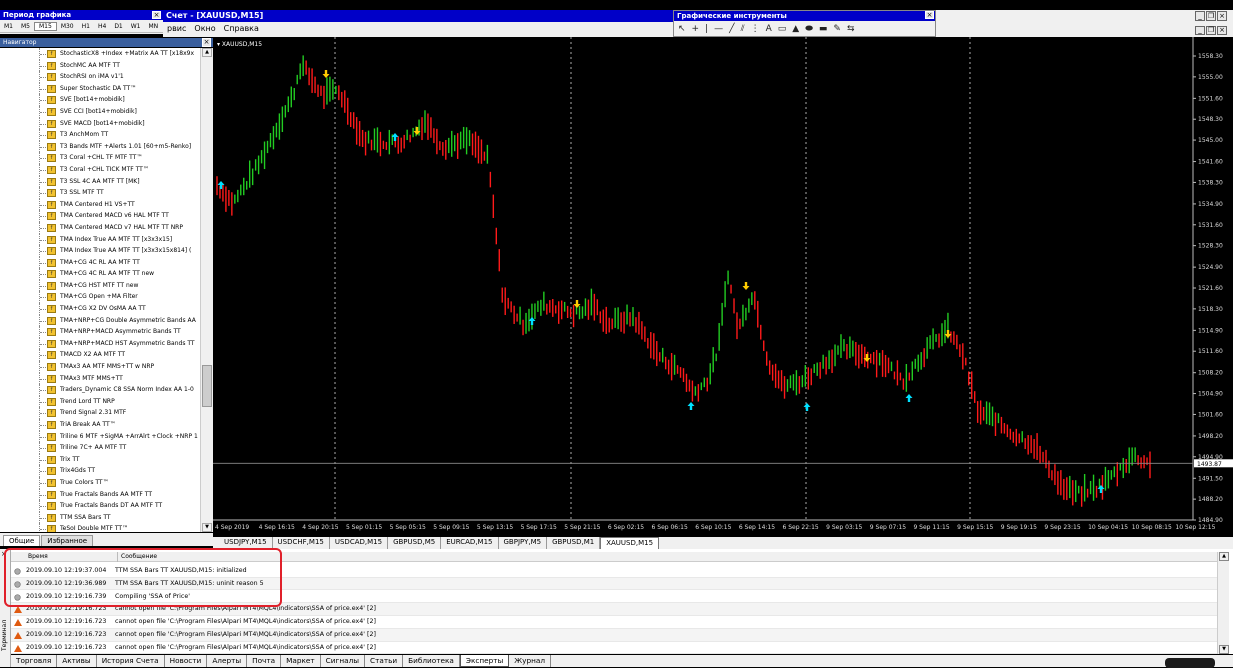 This screenshot has width=1233, height=668. I want to click on terminal-tab: Статьи, so click(384, 661).